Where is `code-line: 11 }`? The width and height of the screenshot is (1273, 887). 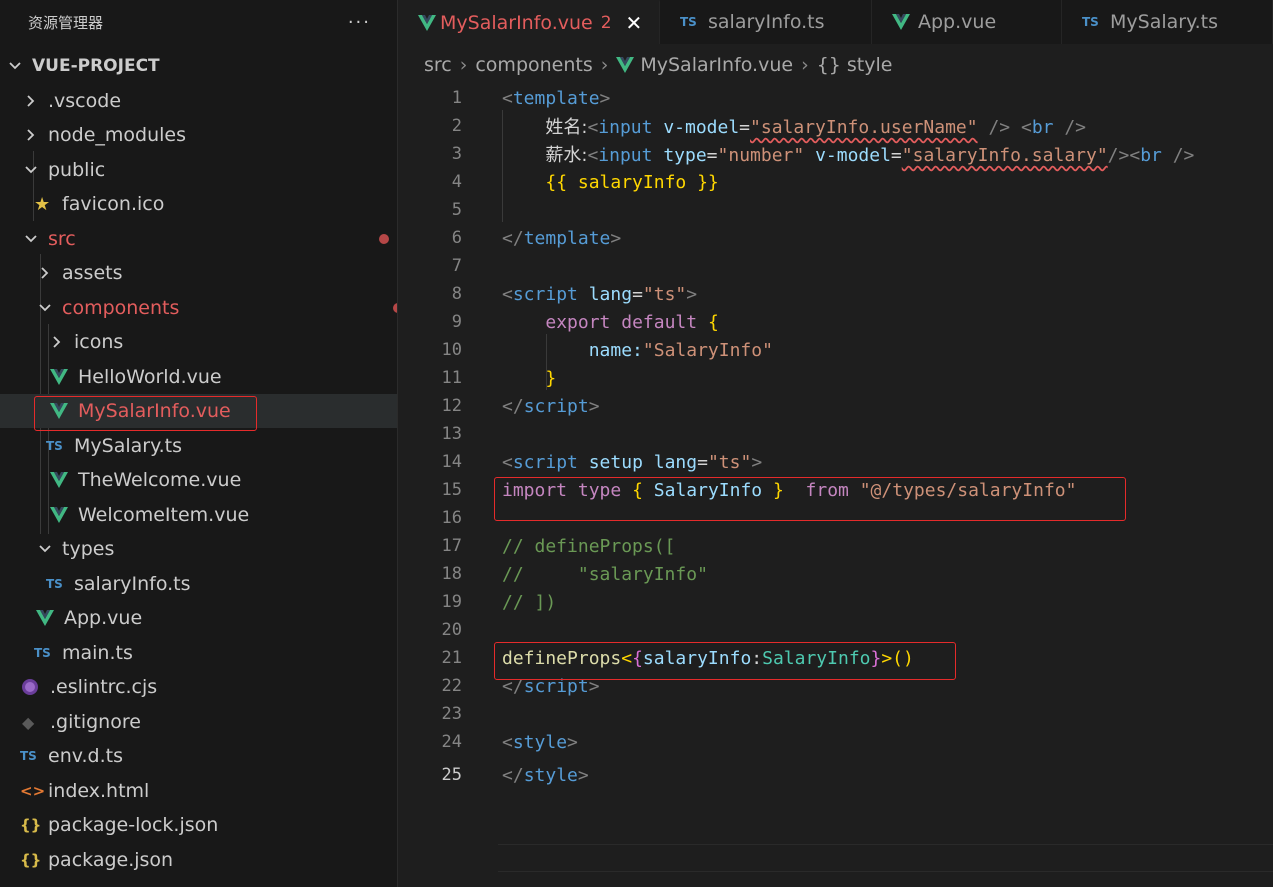
code-line: 11 } is located at coordinates (835, 378).